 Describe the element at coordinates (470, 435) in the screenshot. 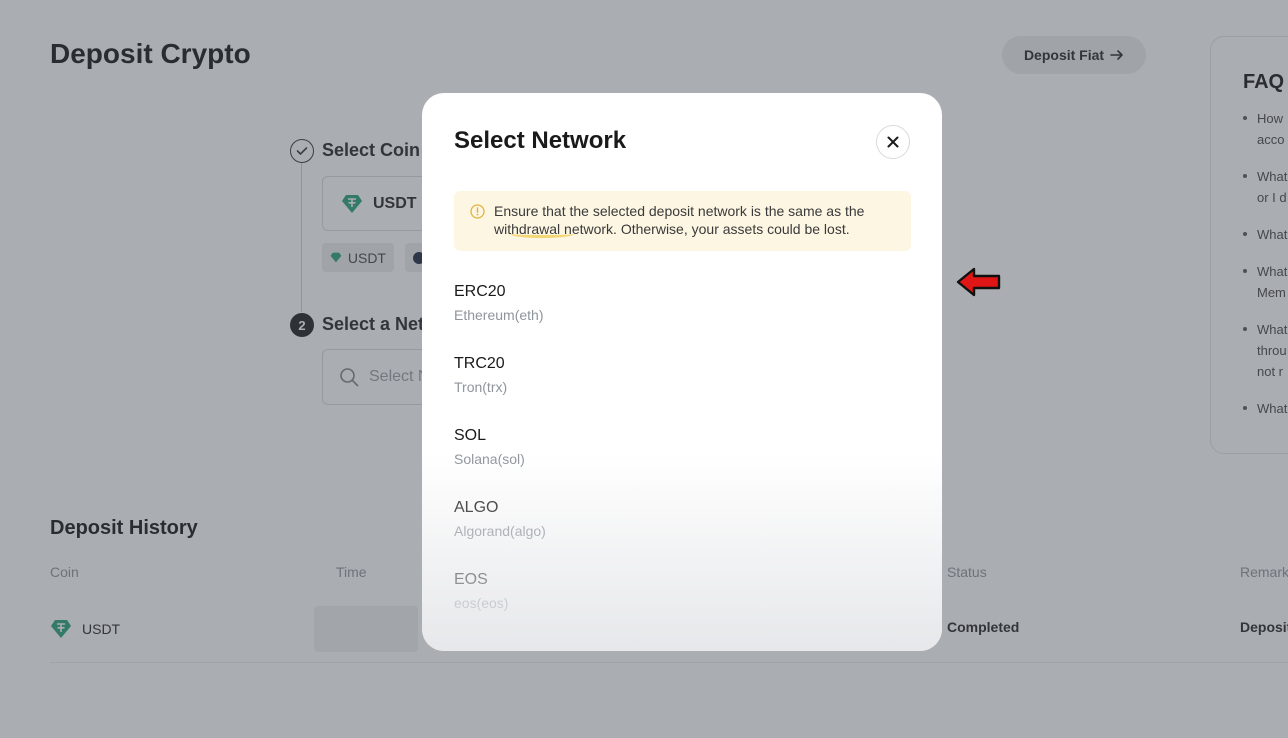

I see `network-code: SOL` at that location.